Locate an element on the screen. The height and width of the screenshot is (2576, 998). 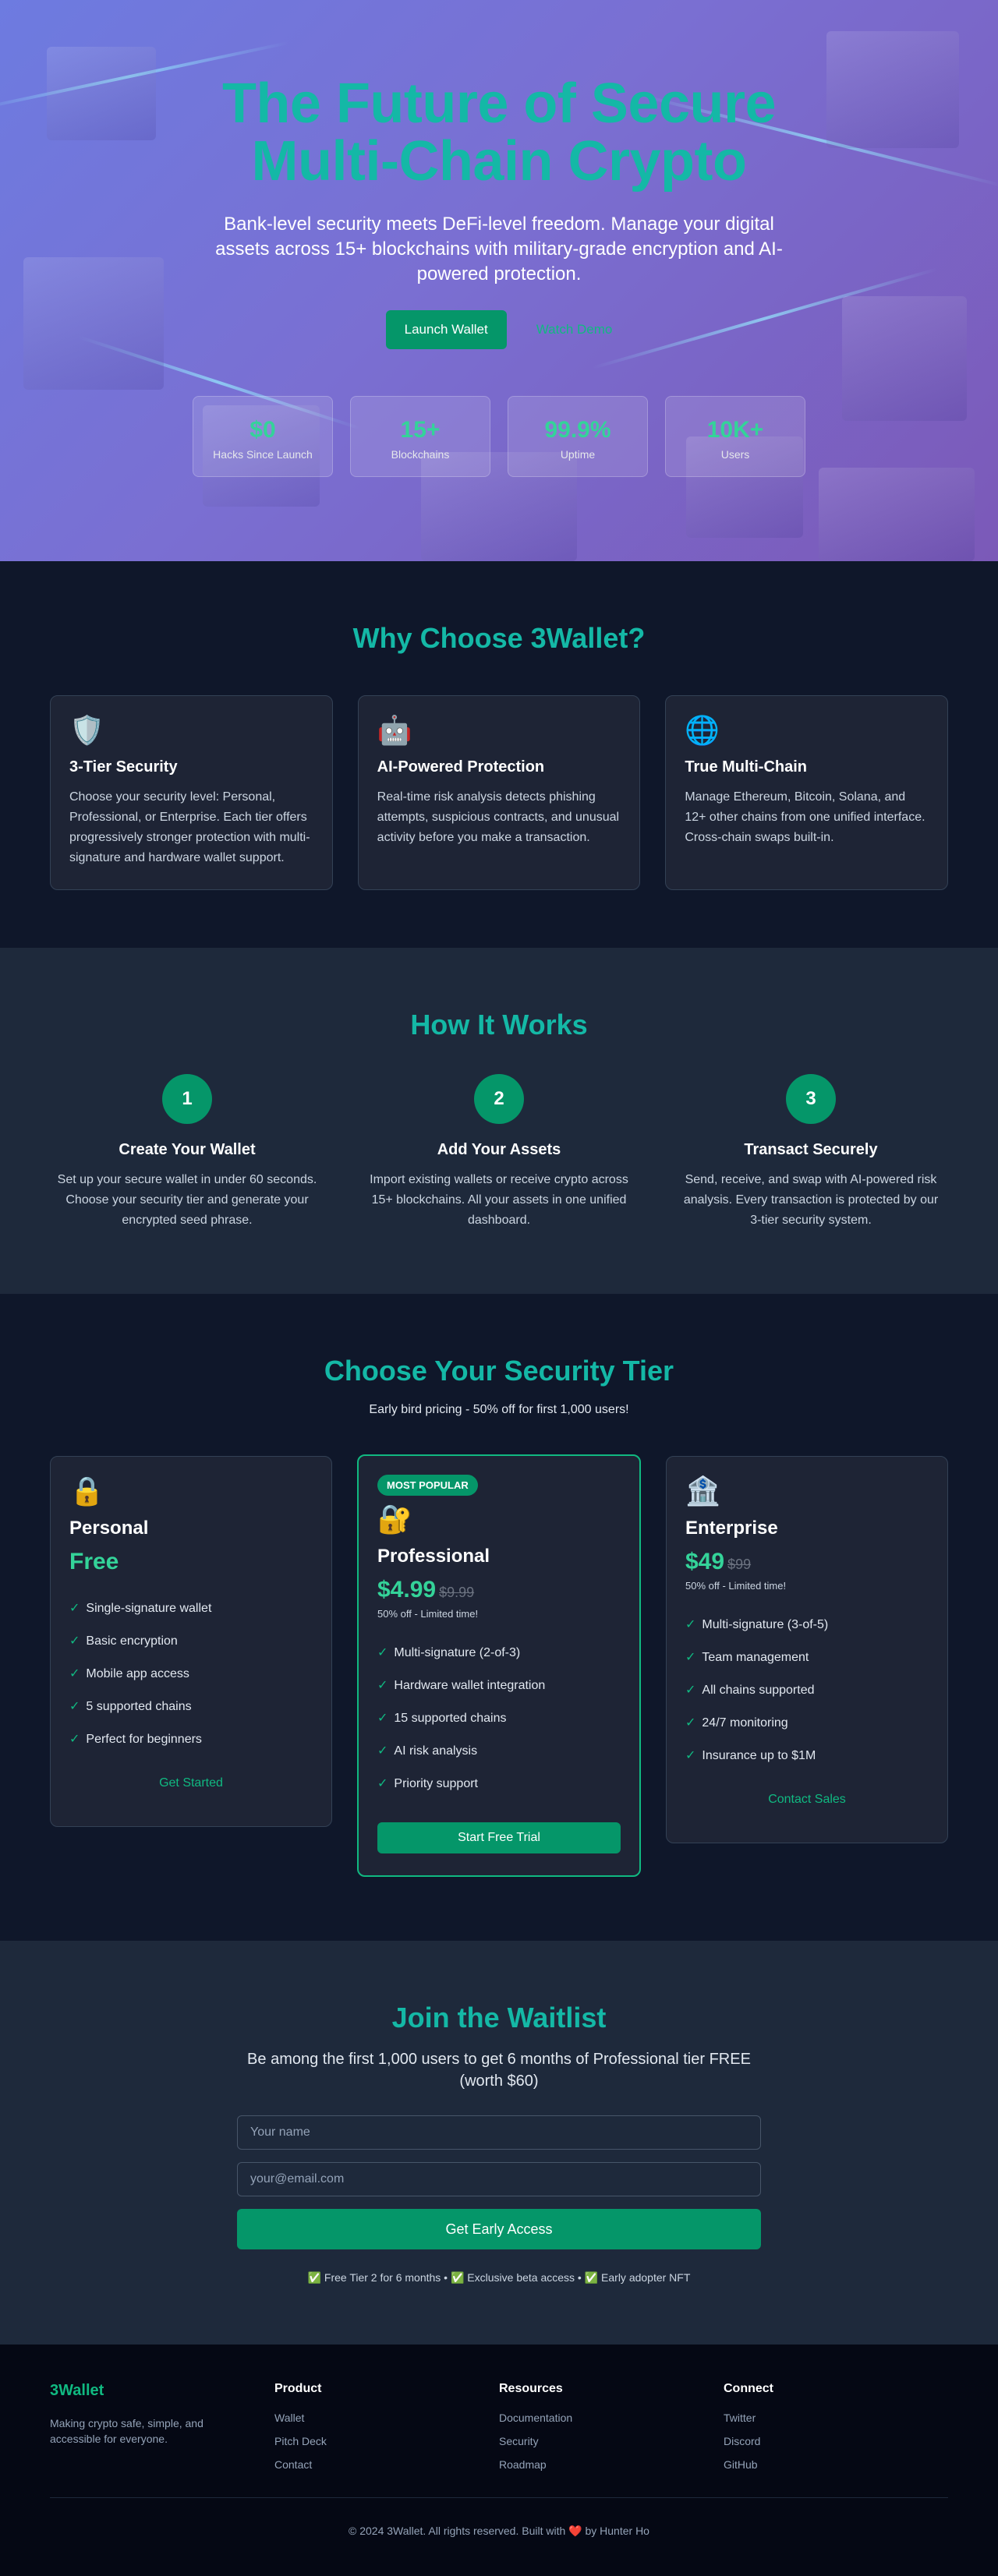
waitlist-form: Get Early Access is located at coordinates (499, 2182).